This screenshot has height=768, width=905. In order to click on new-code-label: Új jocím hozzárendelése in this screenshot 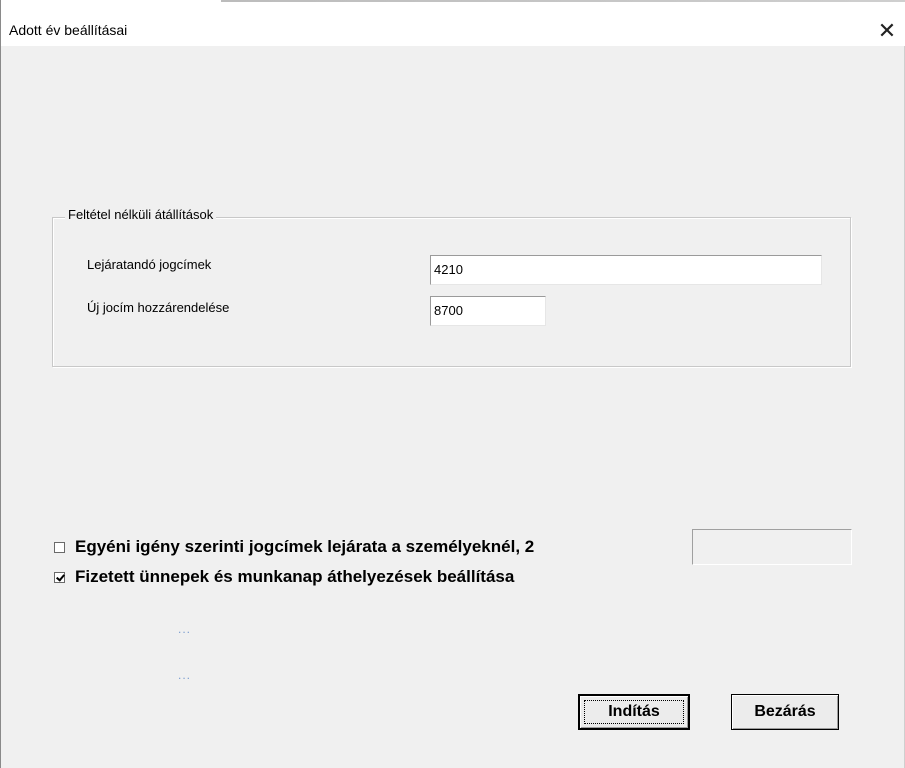, I will do `click(158, 307)`.